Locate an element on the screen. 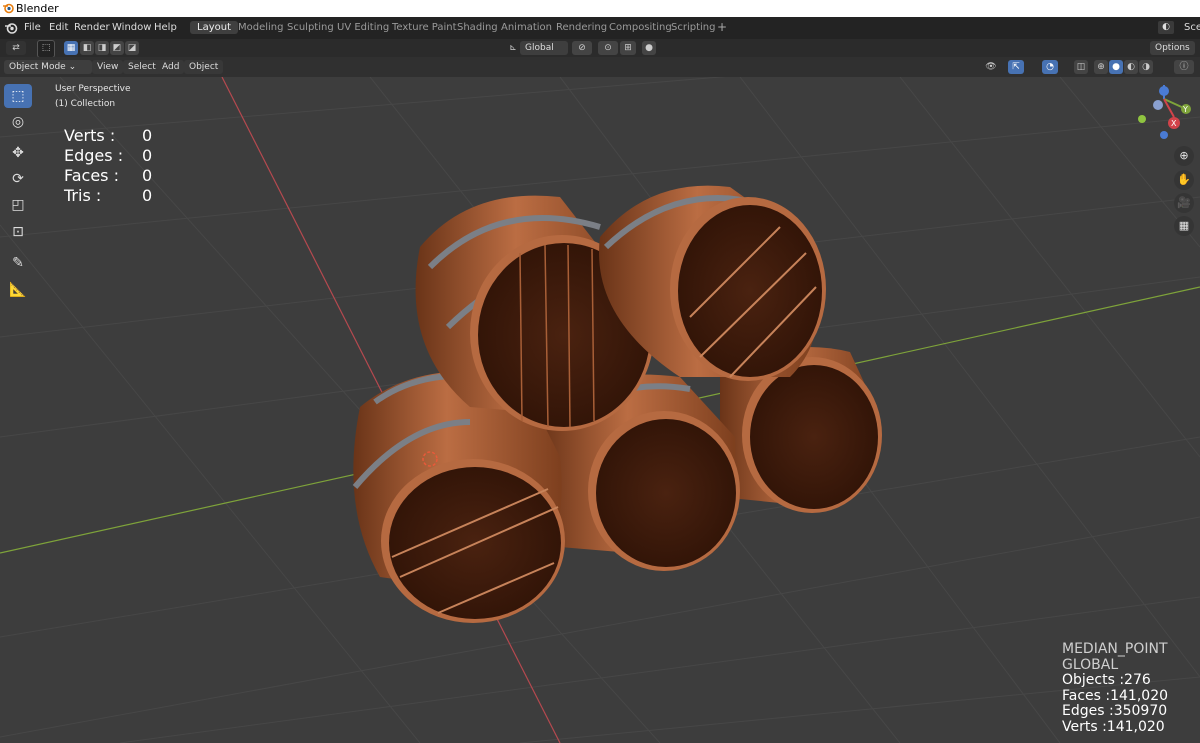  faces-count: Faces :141,020 is located at coordinates (1115, 695).